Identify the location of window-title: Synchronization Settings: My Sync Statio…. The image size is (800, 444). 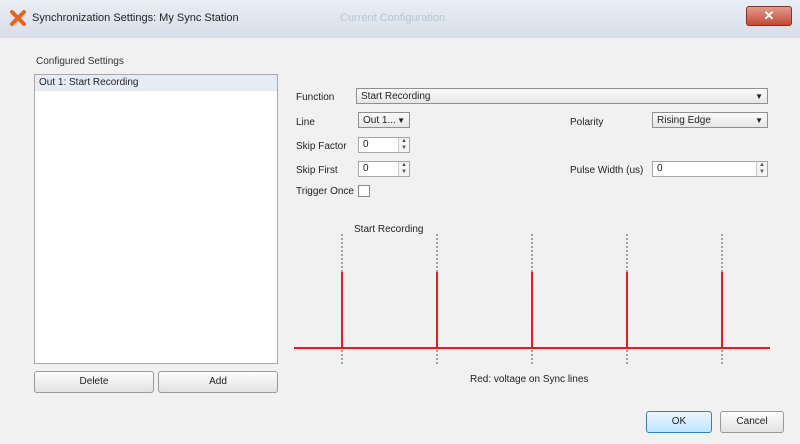
(135, 18).